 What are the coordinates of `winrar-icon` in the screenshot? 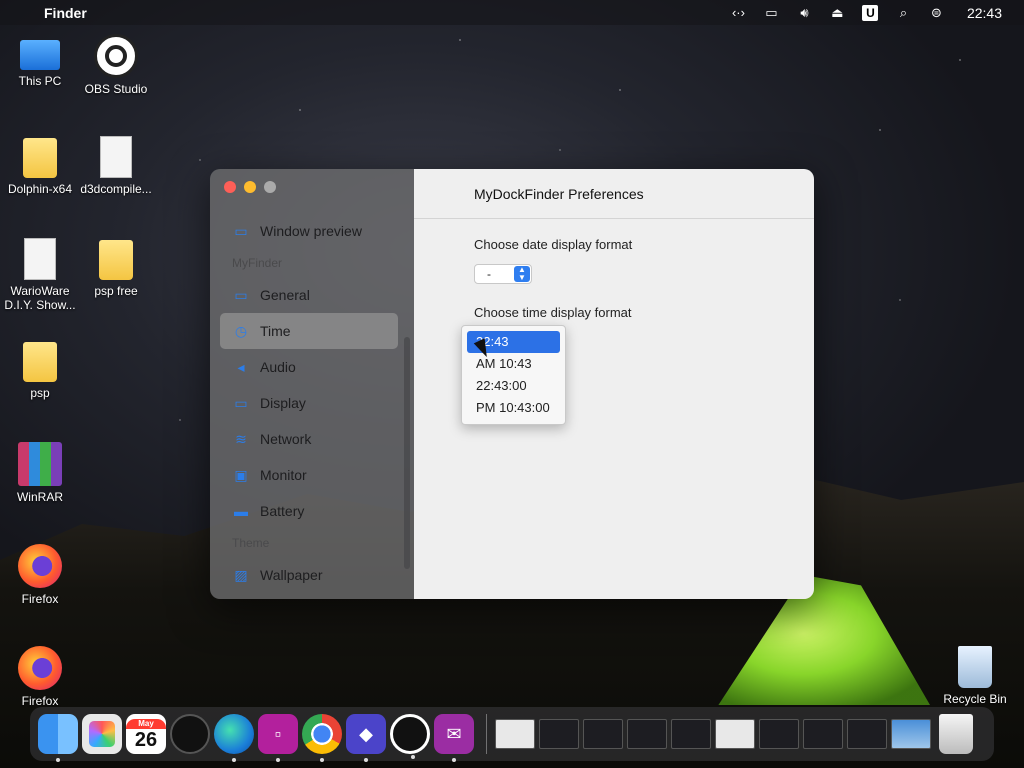 It's located at (40, 464).